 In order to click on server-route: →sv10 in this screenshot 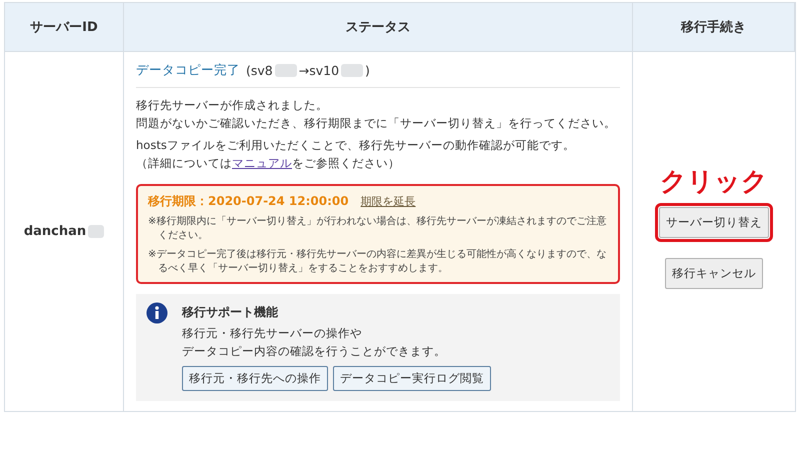, I will do `click(319, 70)`.